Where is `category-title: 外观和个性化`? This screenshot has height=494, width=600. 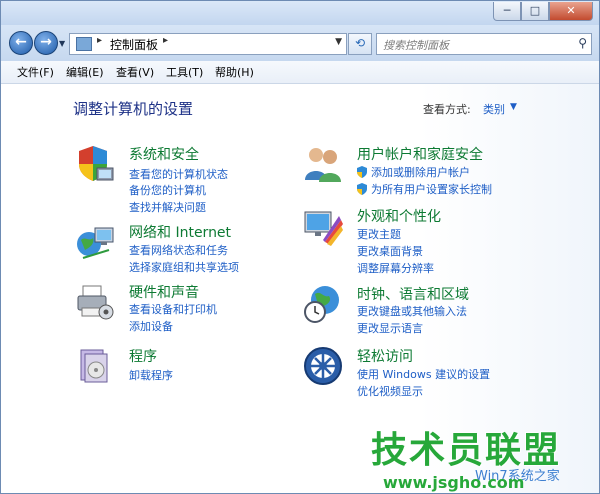 category-title: 外观和个性化 is located at coordinates (399, 216).